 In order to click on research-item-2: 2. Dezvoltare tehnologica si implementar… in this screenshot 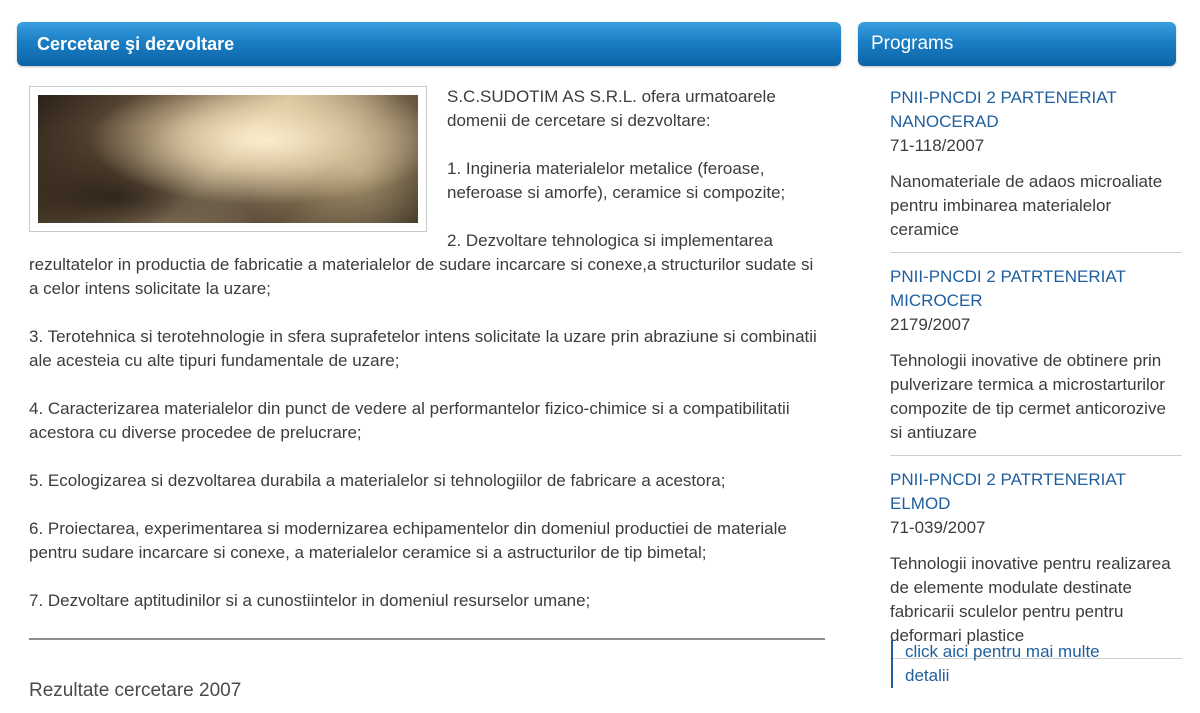, I will do `click(421, 264)`.